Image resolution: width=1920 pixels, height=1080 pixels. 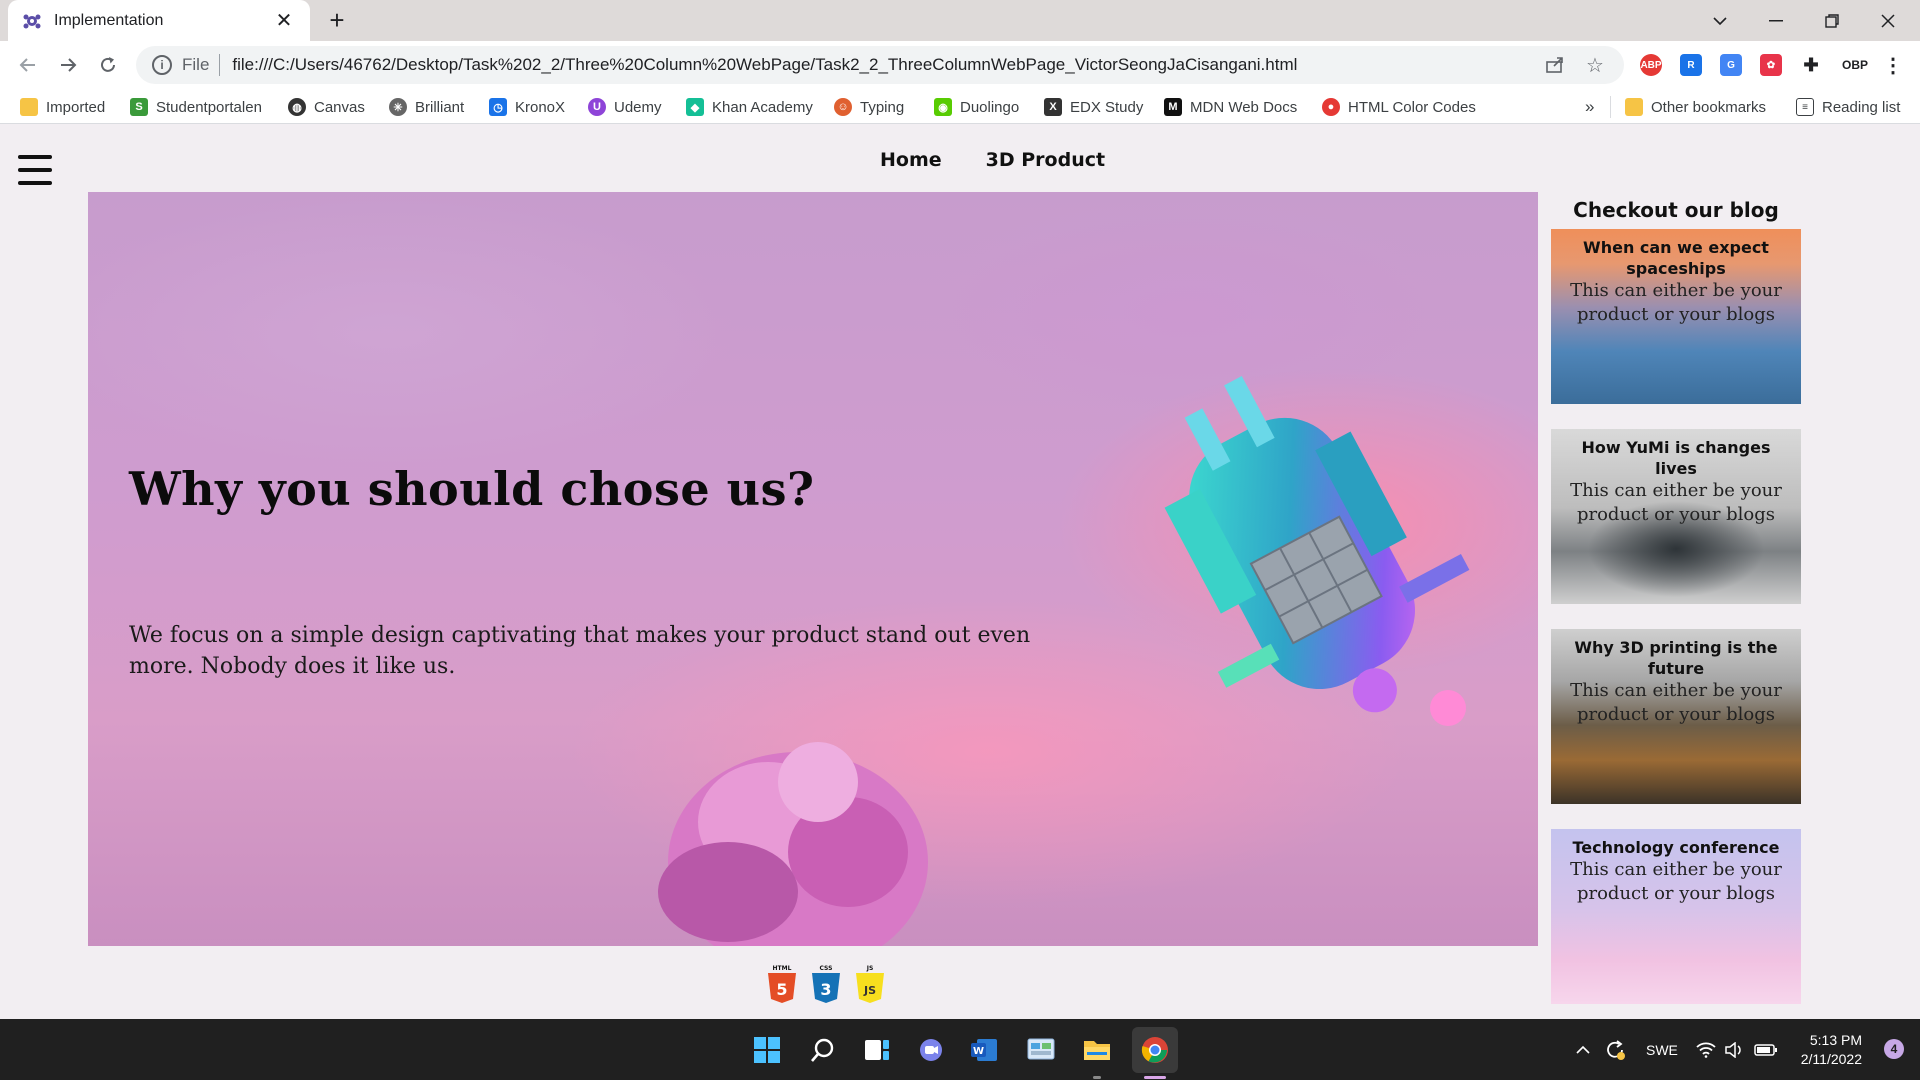 I want to click on bookmark-other: Other bookmarks, so click(x=1695, y=107).